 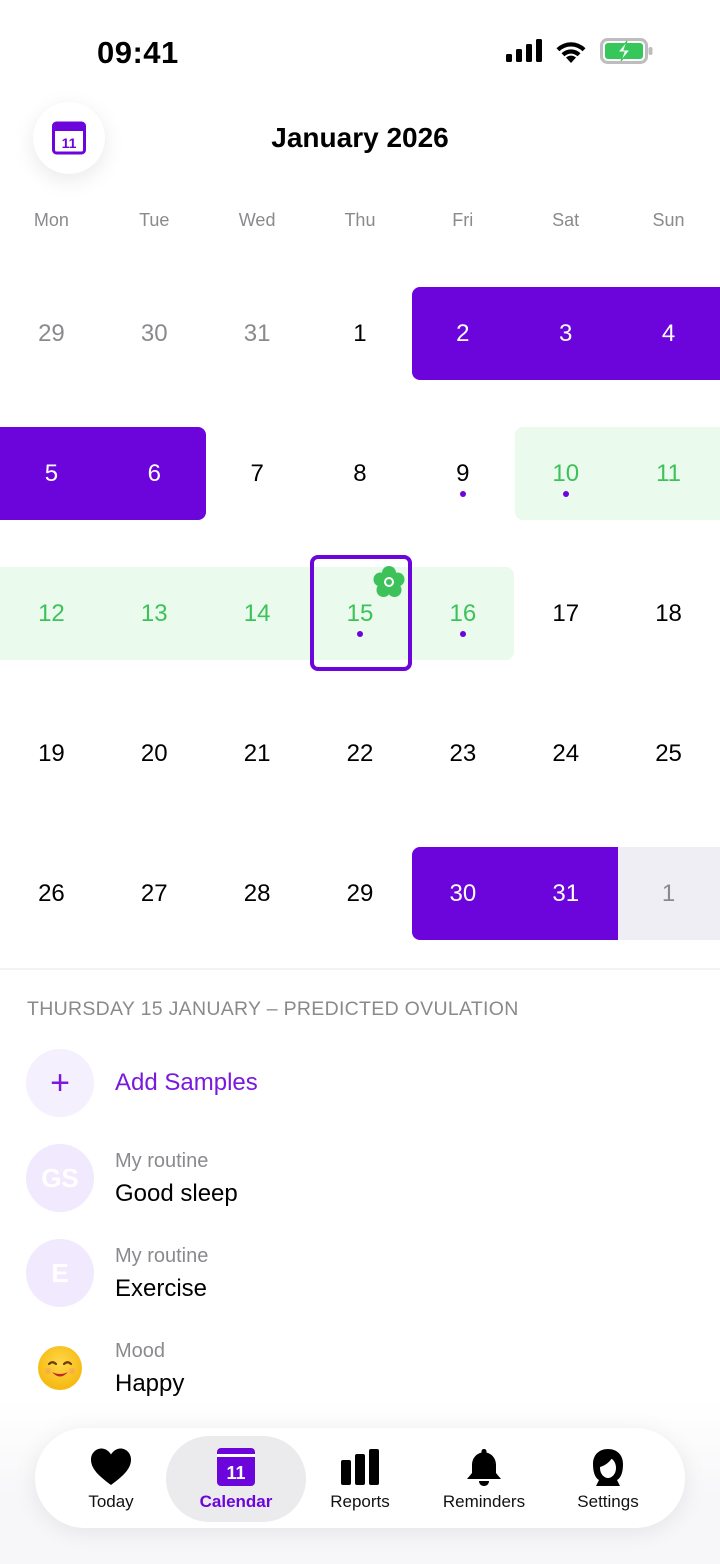 What do you see at coordinates (60, 1178) in the screenshot?
I see `avatar: GS` at bounding box center [60, 1178].